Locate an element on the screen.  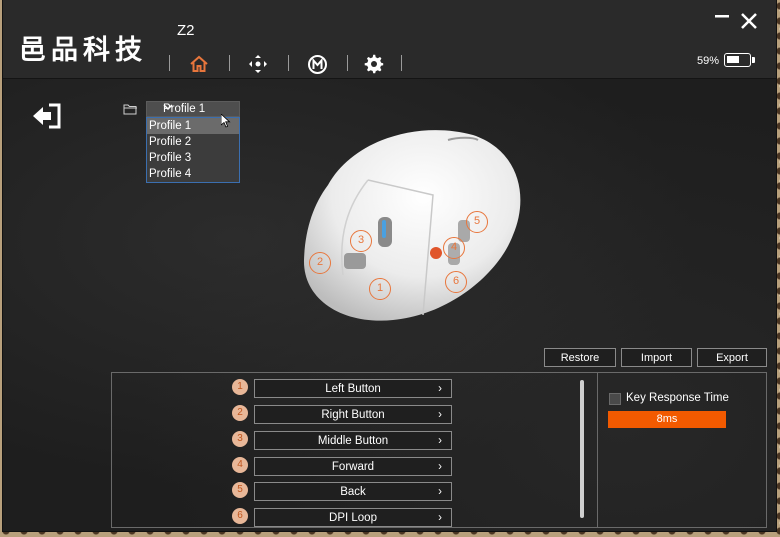
scrollbar is located at coordinates (582, 449).